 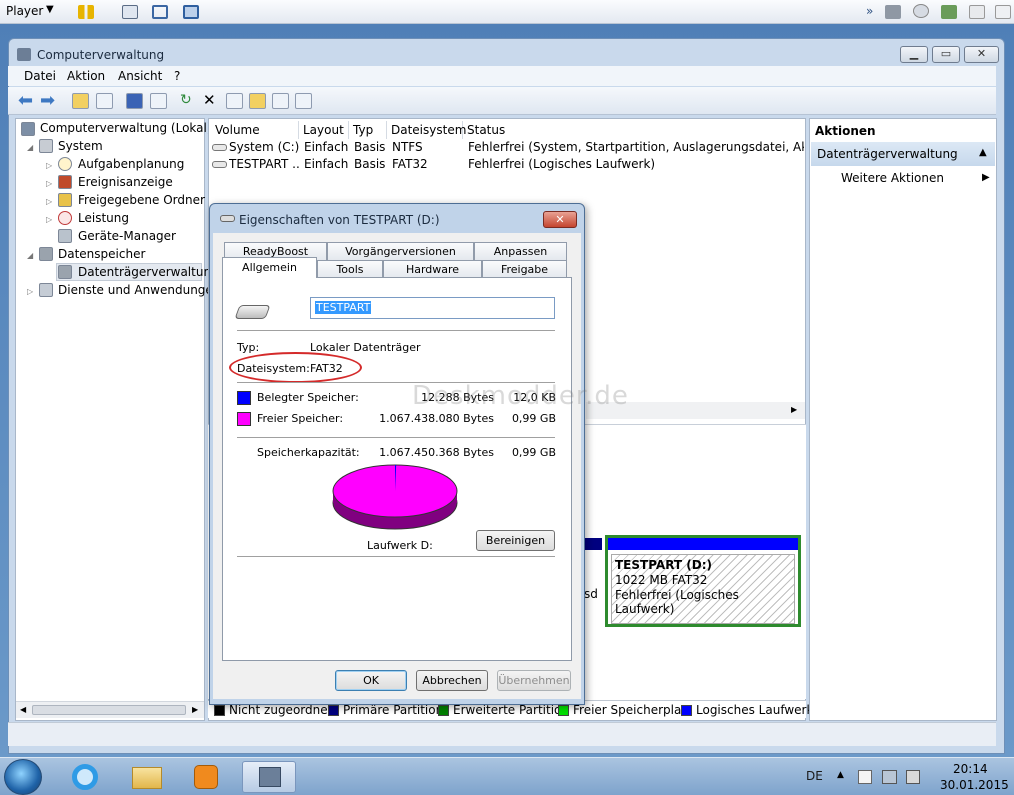 I want to click on tree-item-geraete-manager: Geräte-Manager, so click(x=127, y=236).